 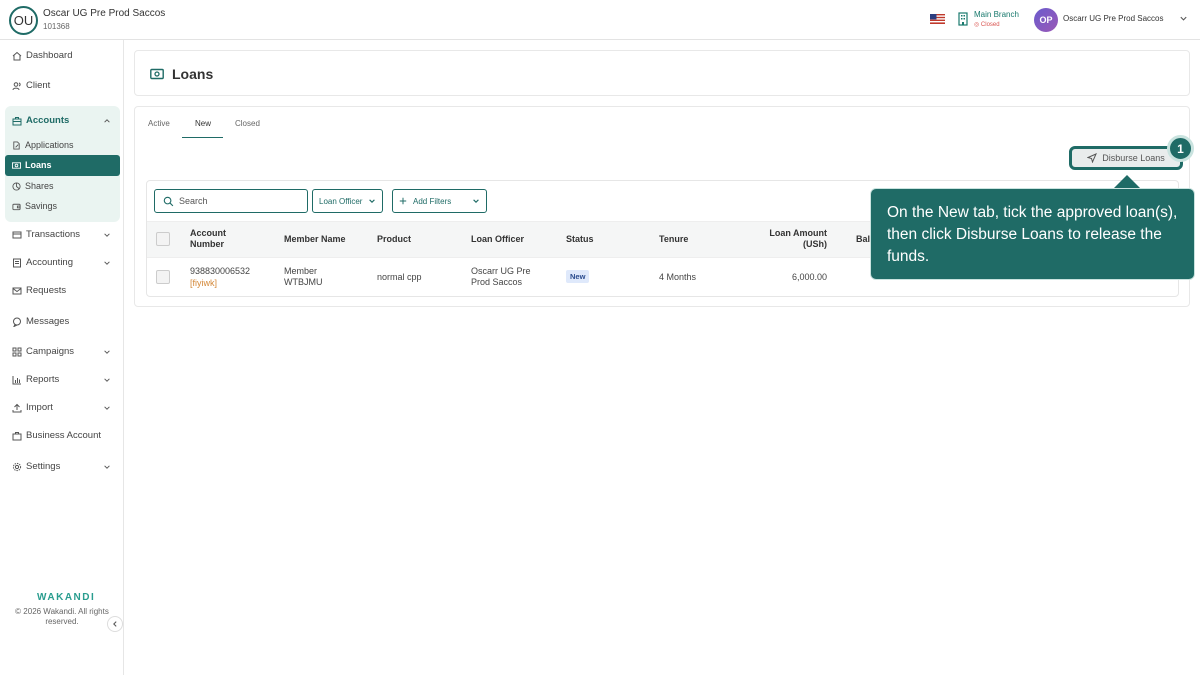 I want to click on product-cell: normal cpp, so click(x=399, y=277).